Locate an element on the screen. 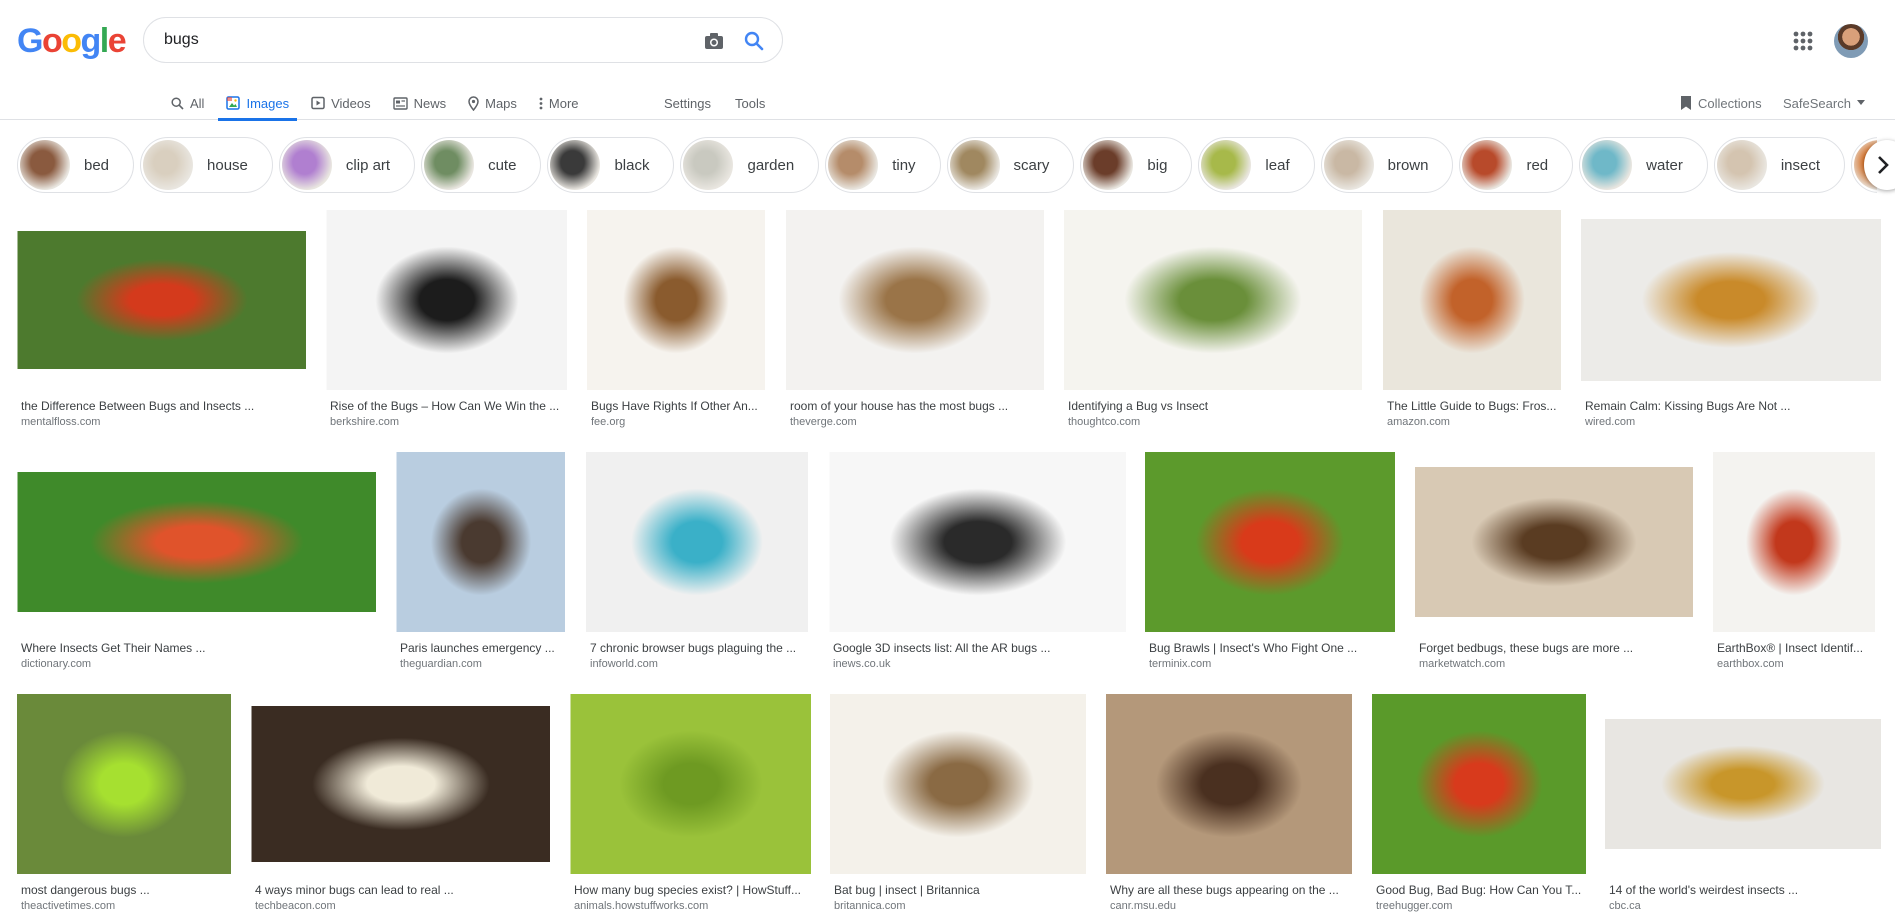 This screenshot has height=912, width=1895. google-apps-button is located at coordinates (1803, 41).